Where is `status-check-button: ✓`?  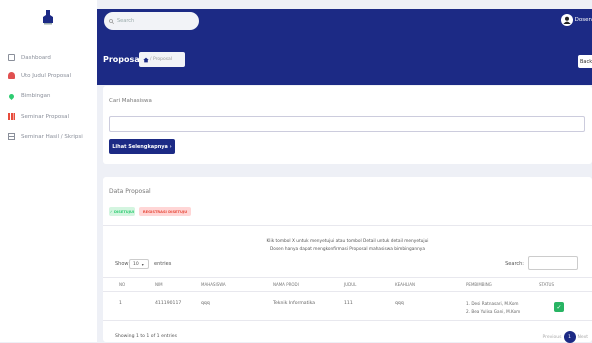 status-check-button: ✓ is located at coordinates (559, 307).